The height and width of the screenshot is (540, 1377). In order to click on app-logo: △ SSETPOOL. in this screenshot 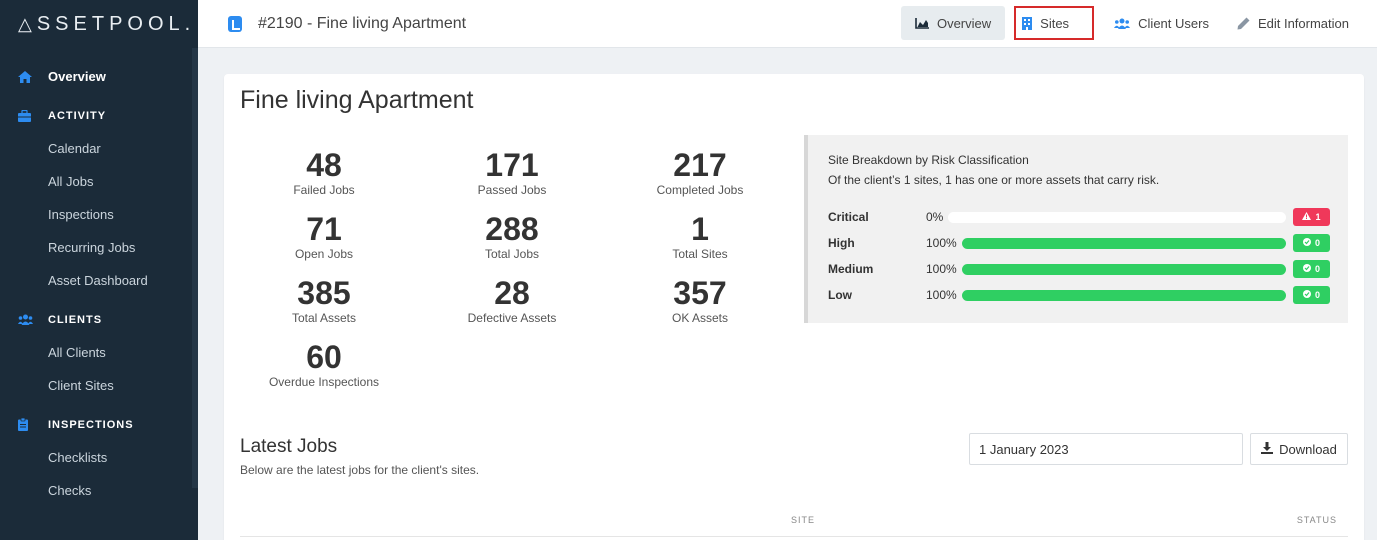, I will do `click(99, 24)`.